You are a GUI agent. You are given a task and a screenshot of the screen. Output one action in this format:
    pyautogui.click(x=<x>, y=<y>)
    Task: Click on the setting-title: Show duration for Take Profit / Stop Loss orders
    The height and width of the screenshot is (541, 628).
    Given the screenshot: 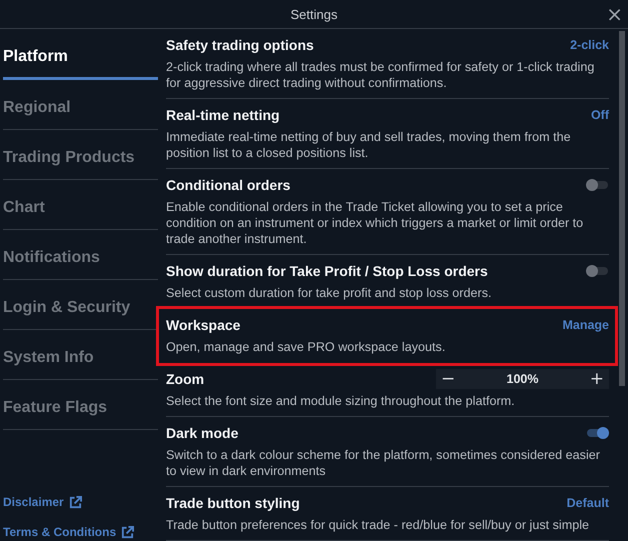 What is the action you would take?
    pyautogui.click(x=327, y=271)
    